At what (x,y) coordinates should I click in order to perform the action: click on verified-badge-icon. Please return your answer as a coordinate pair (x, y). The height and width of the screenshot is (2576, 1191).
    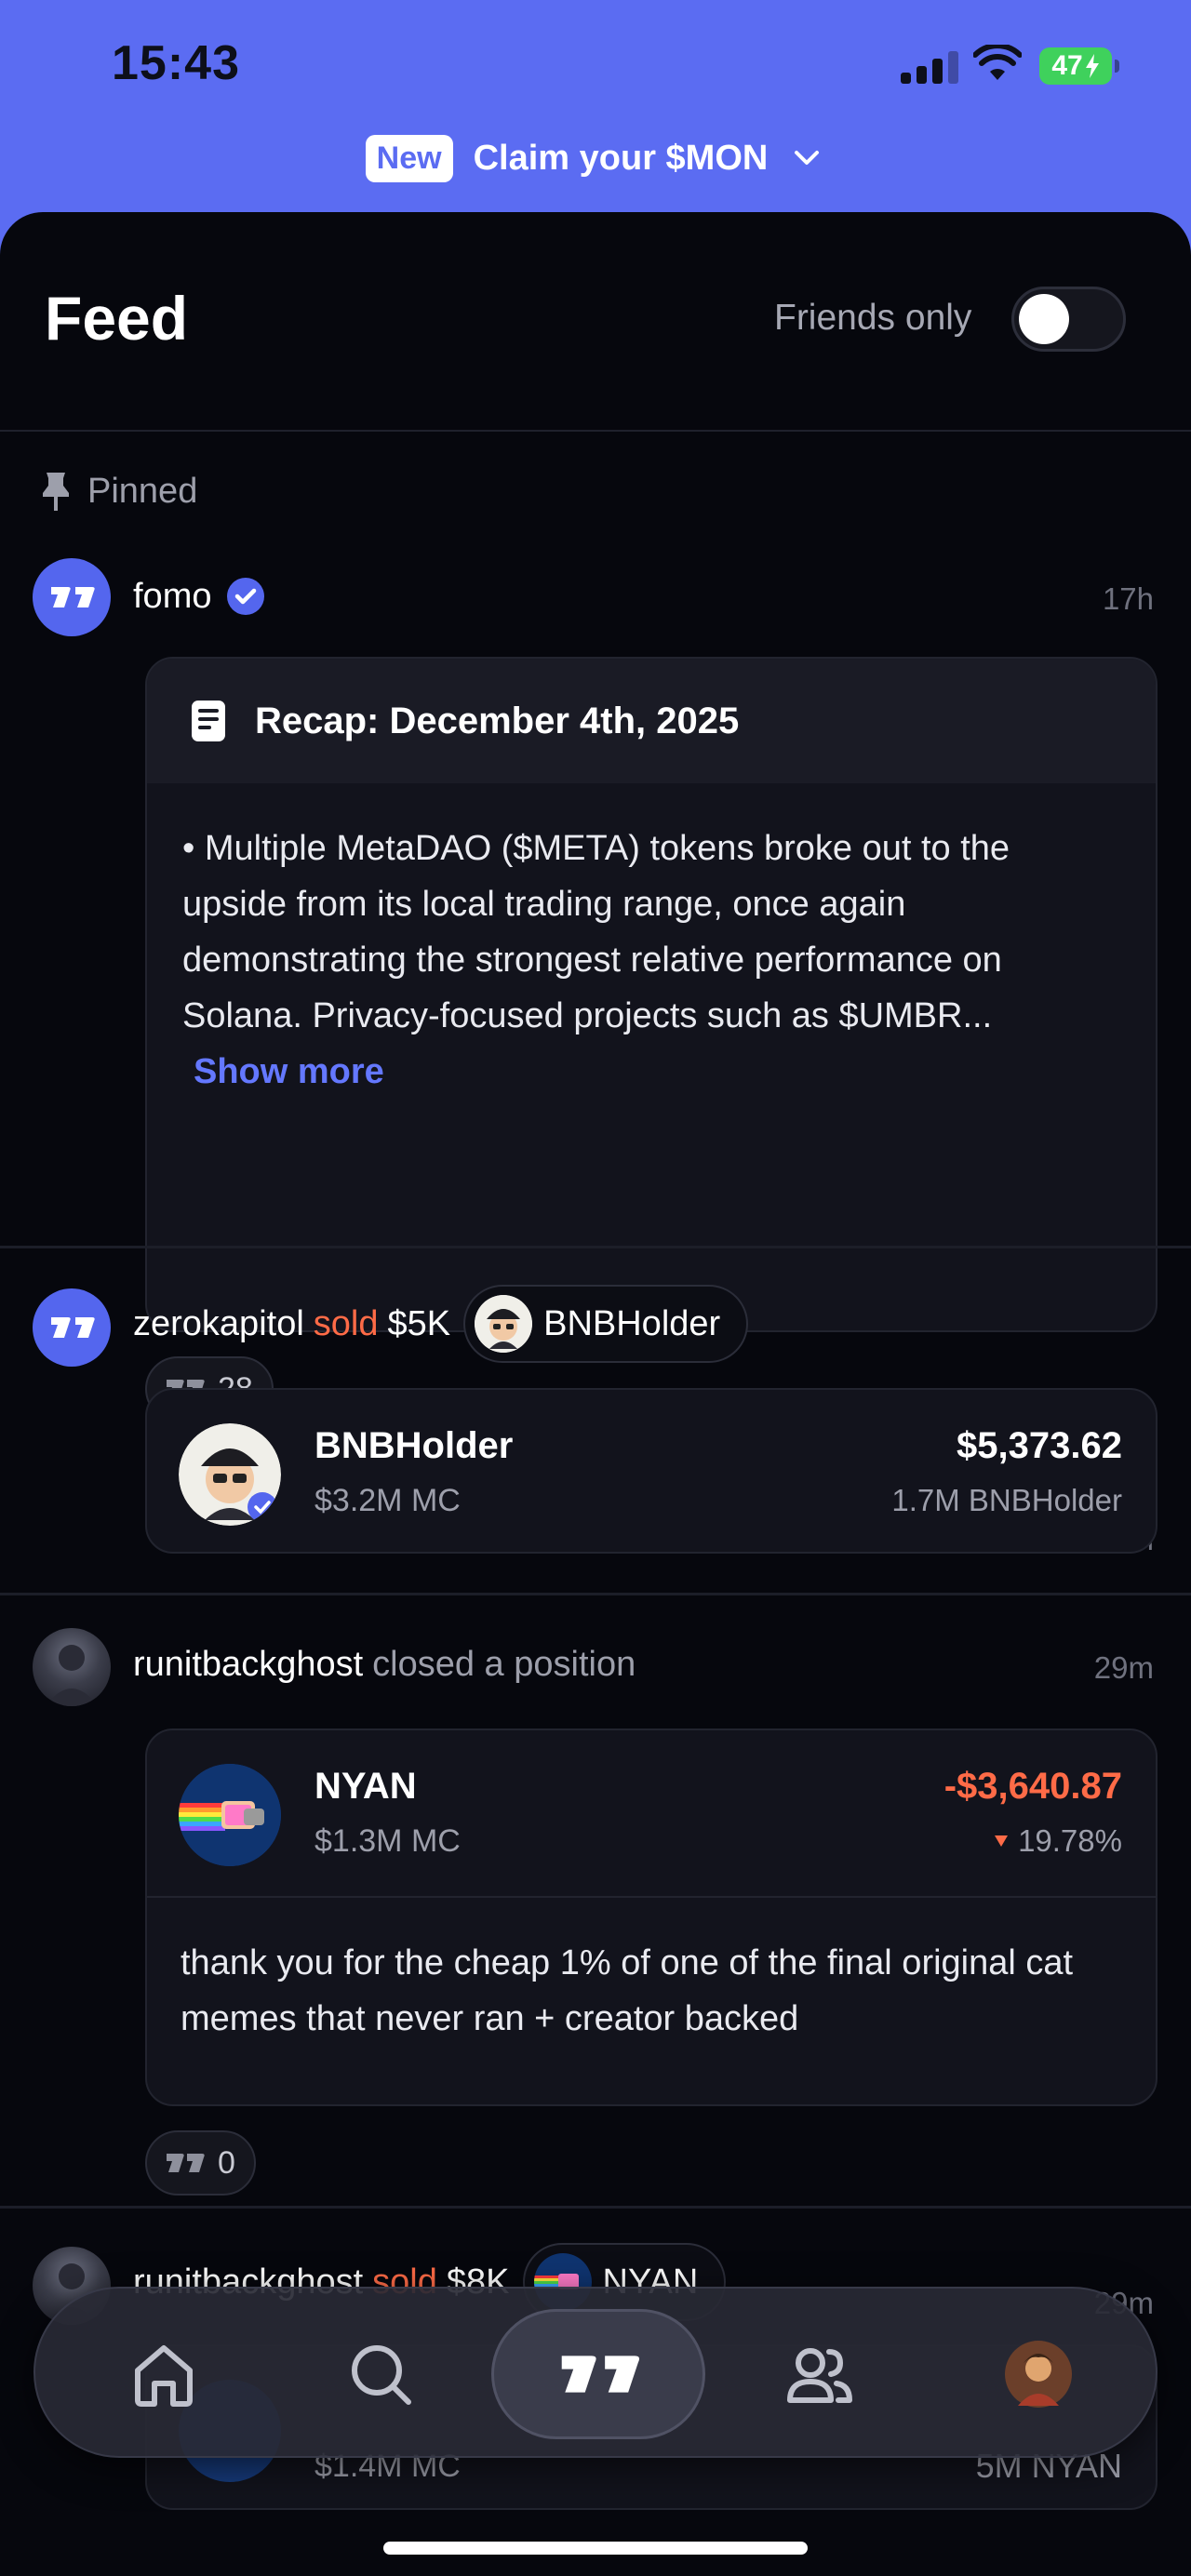
    Looking at the image, I should click on (246, 596).